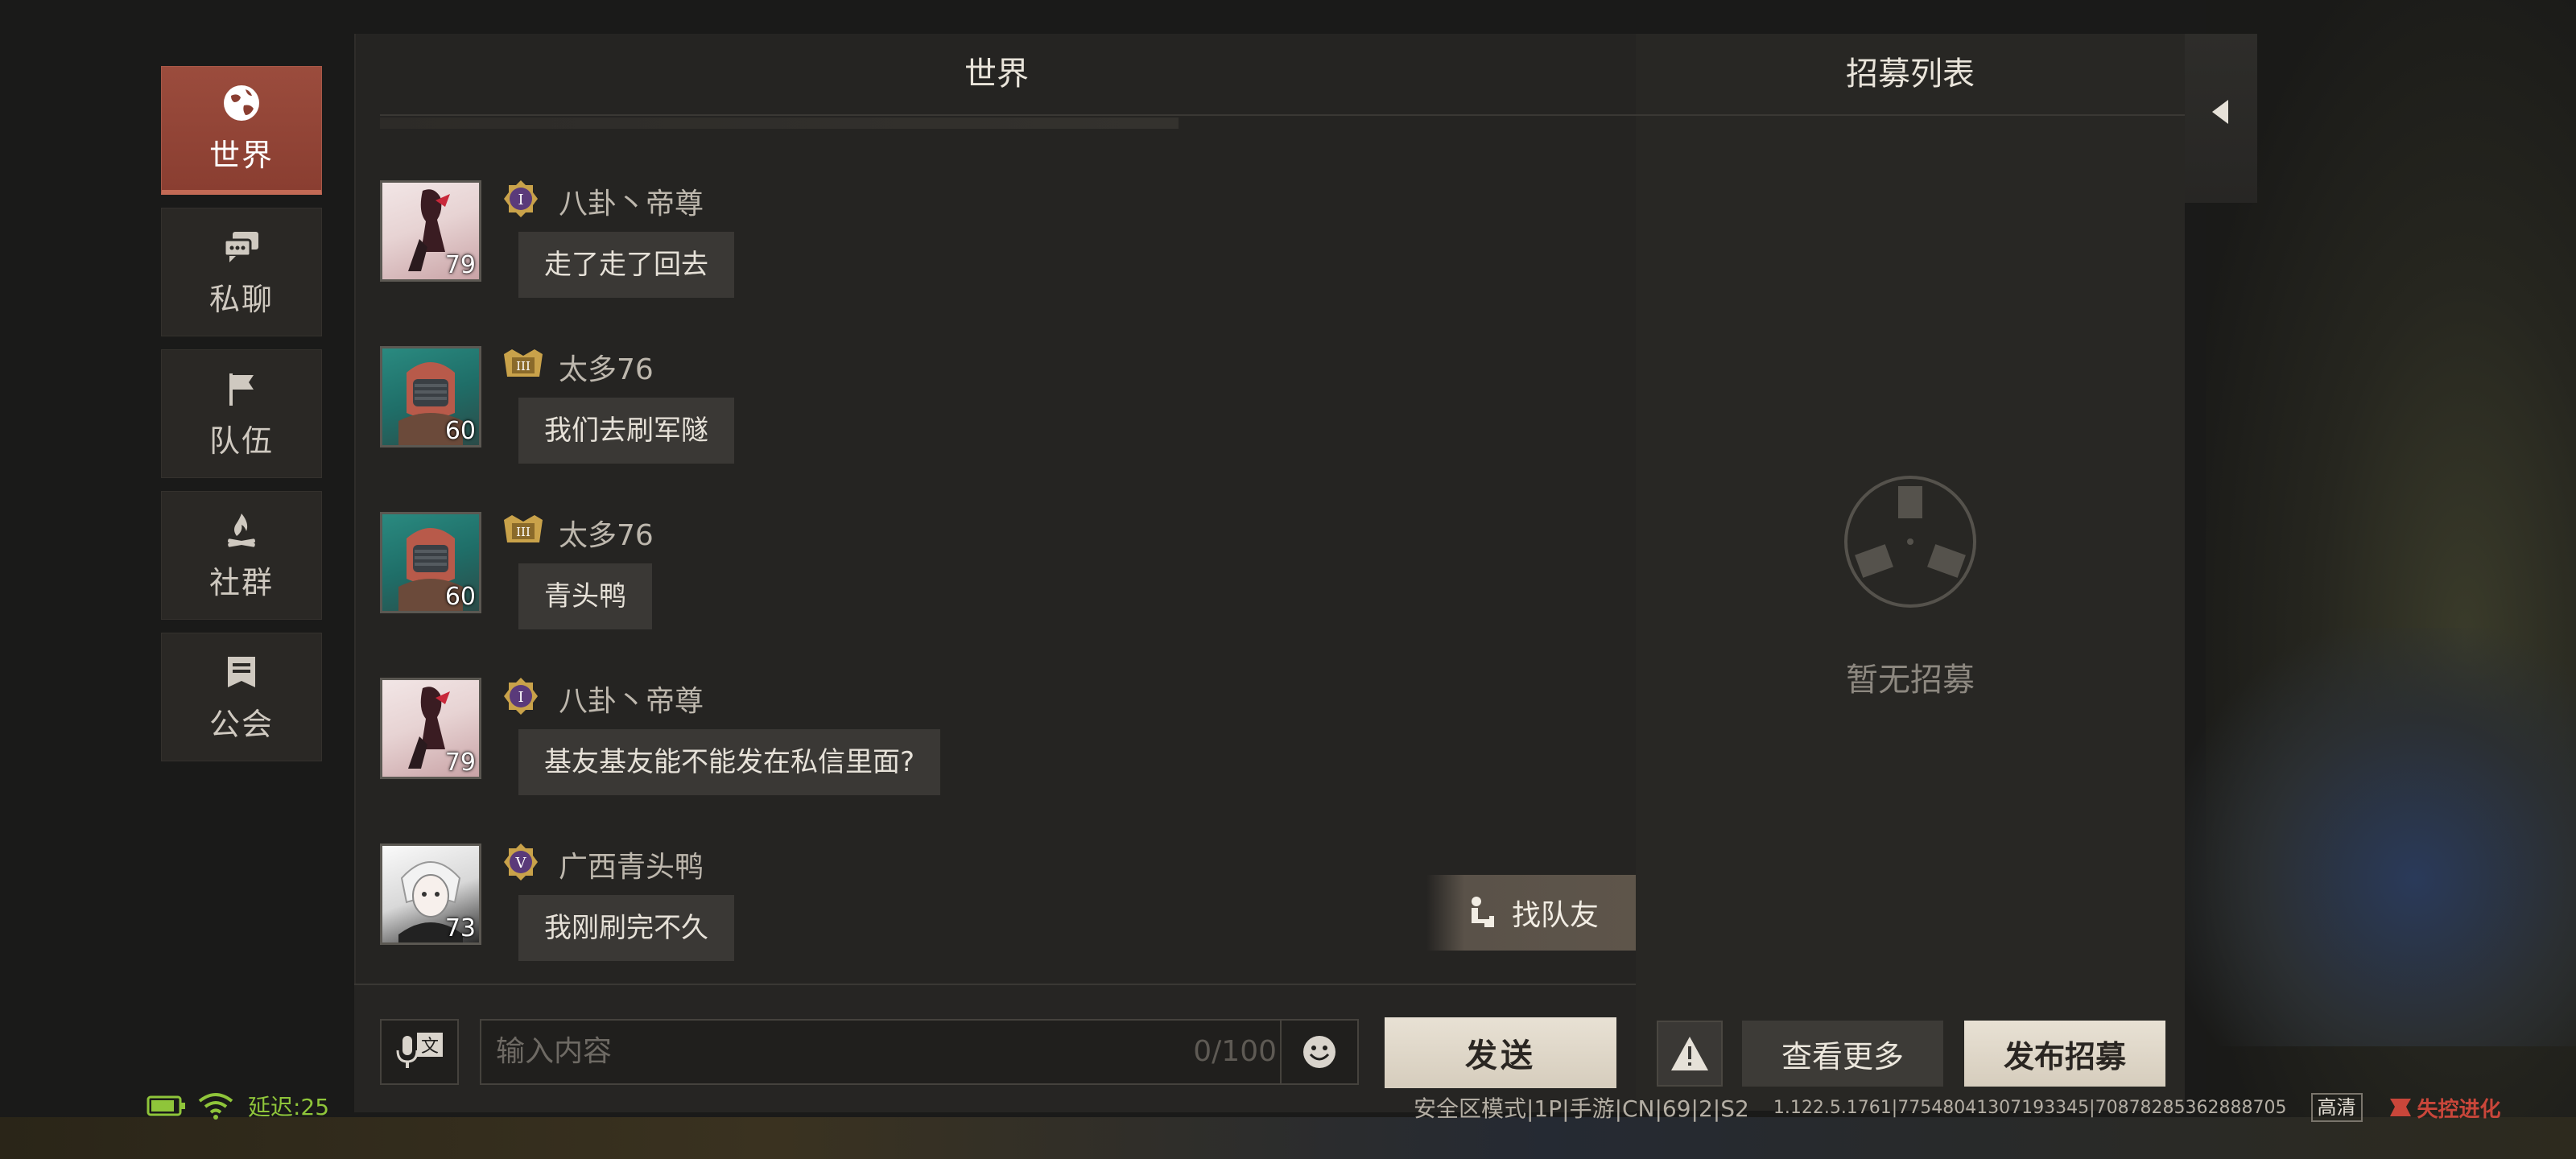 The width and height of the screenshot is (2576, 1159). I want to click on background-scene-accent, so click(2375, 837).